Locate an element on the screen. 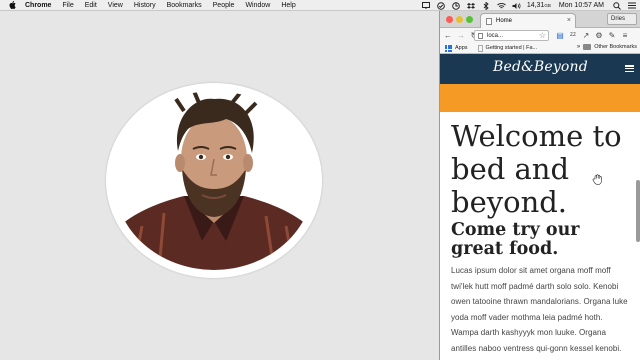 This screenshot has height=360, width=640. profile-button: Dries is located at coordinates (622, 19).